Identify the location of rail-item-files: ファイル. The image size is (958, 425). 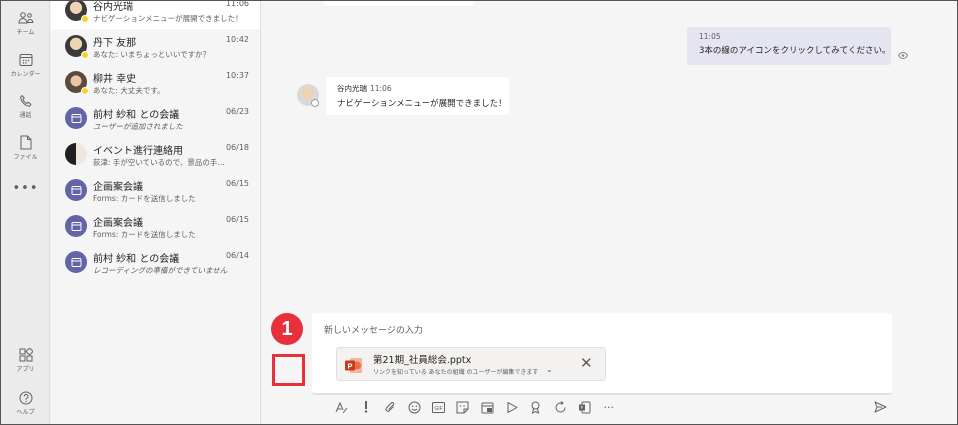
(25, 148).